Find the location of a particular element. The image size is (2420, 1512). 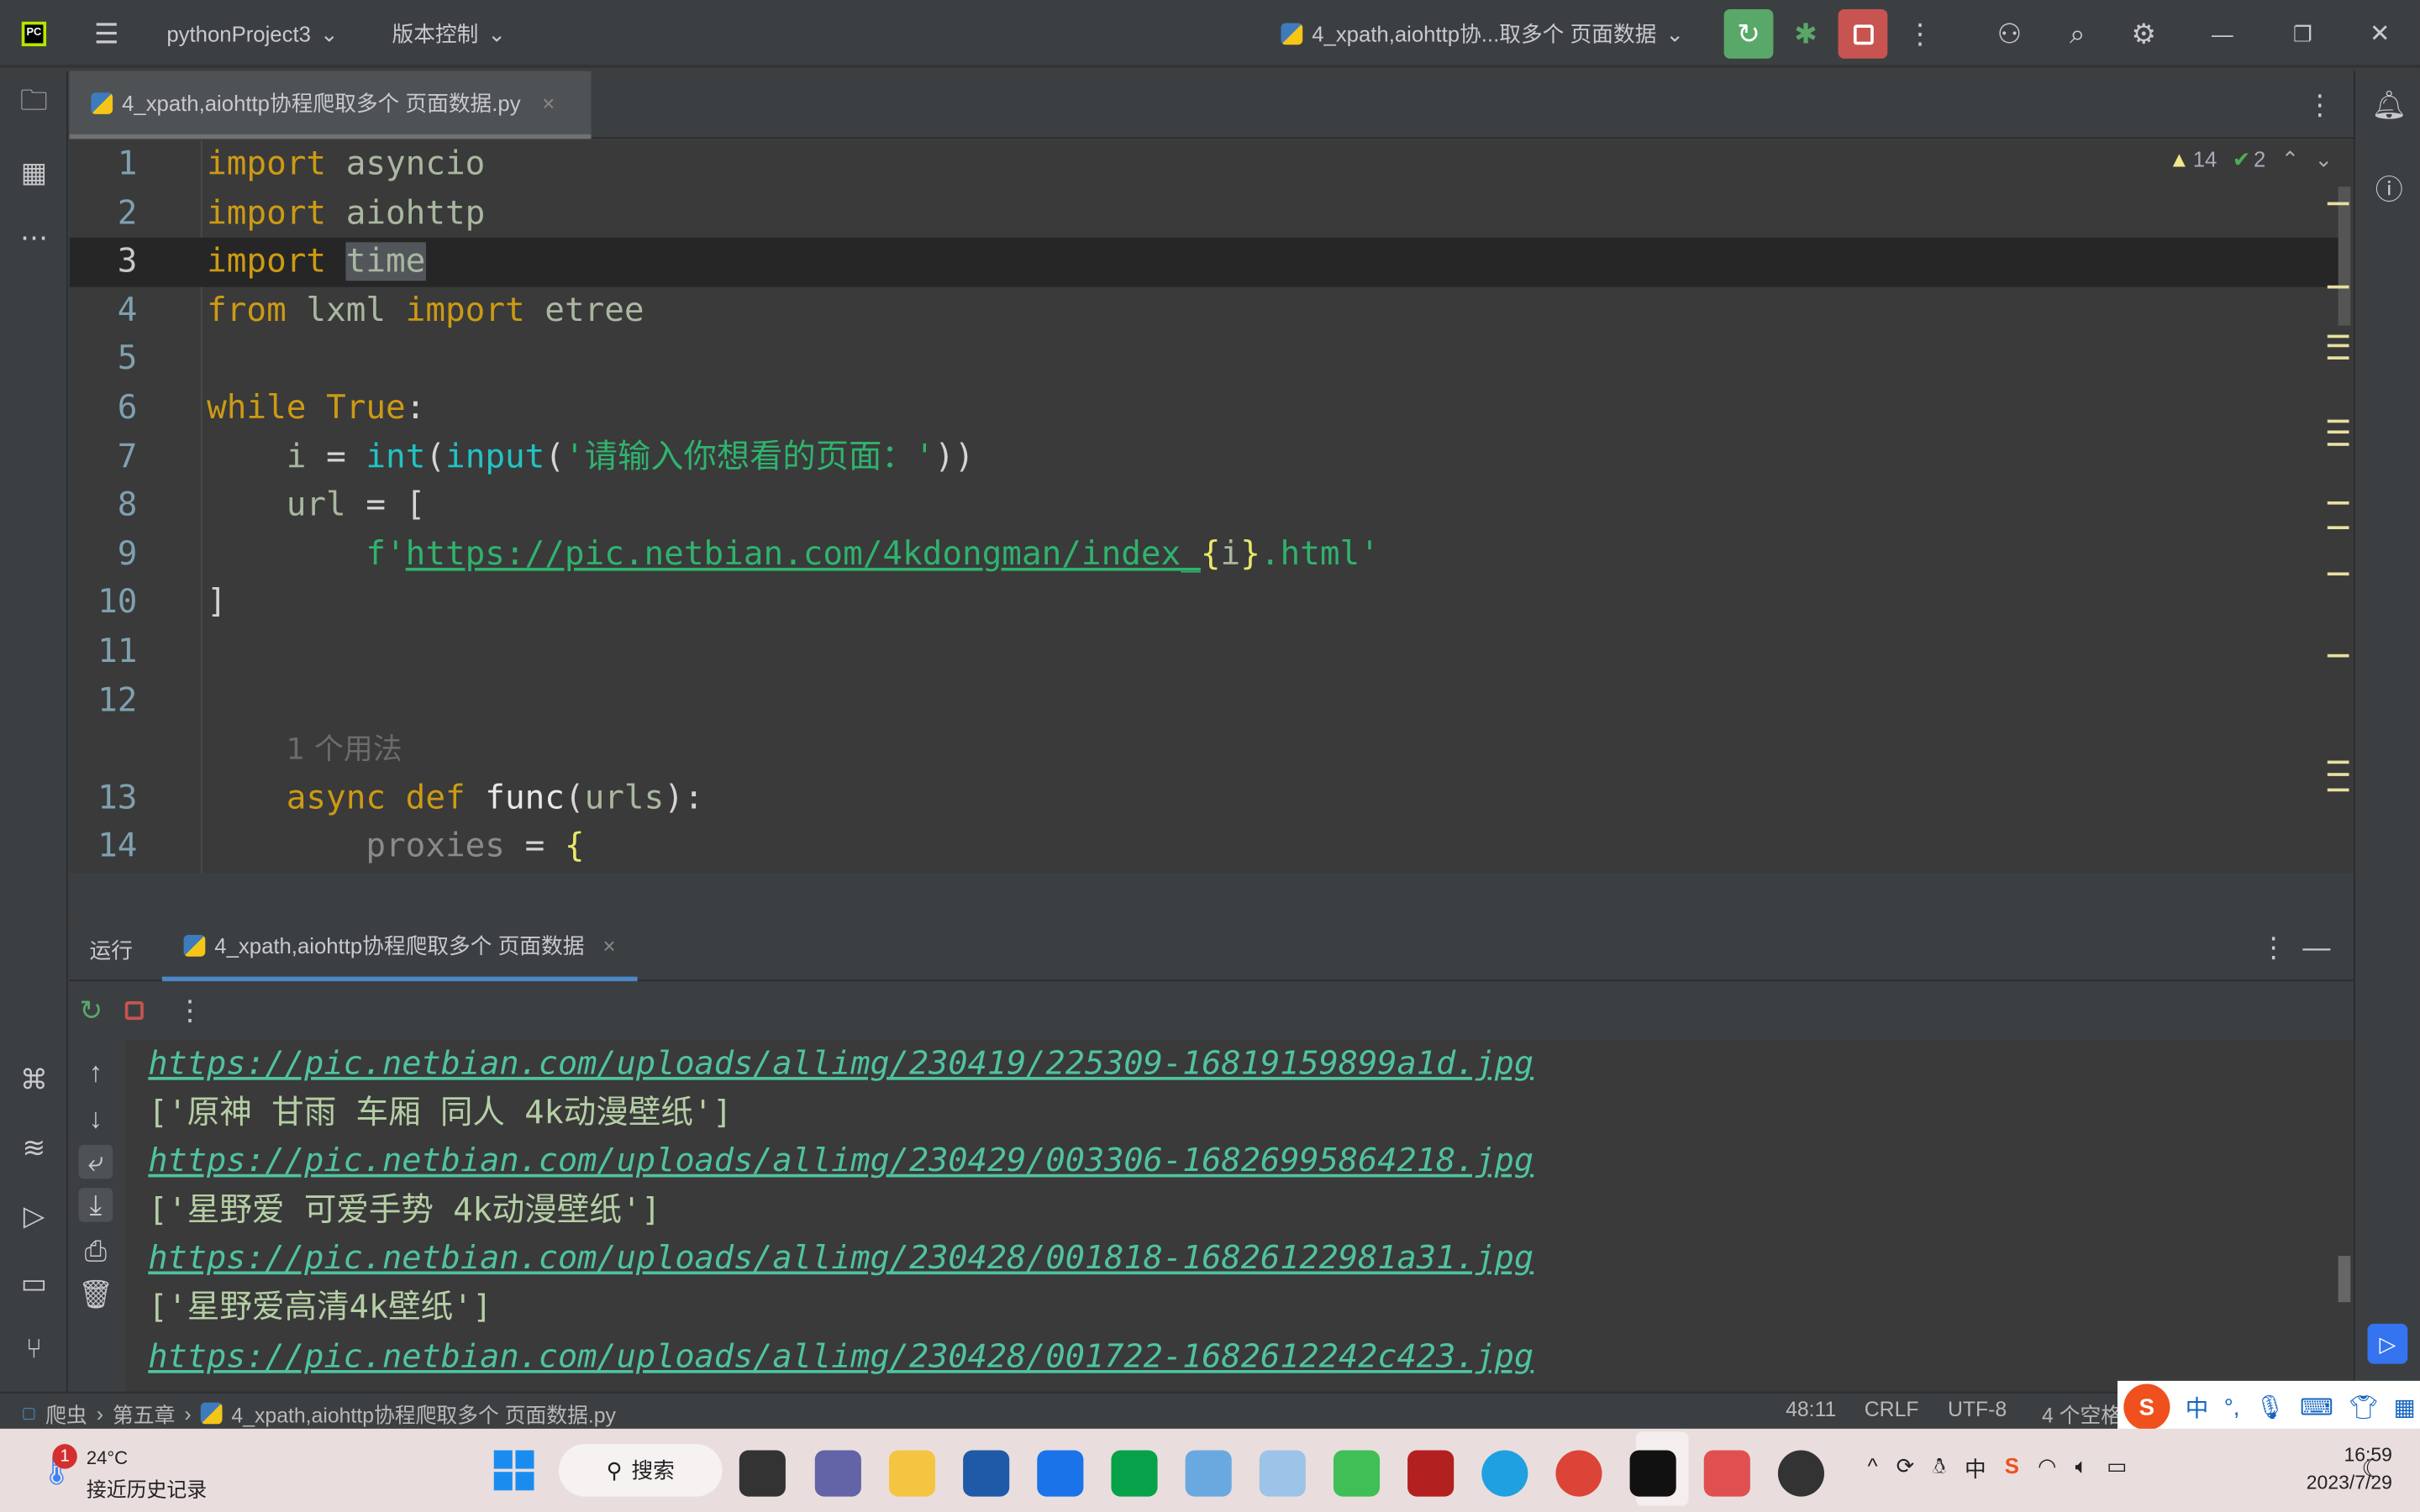

wifi-icon: ◠ is located at coordinates (2047, 1468).